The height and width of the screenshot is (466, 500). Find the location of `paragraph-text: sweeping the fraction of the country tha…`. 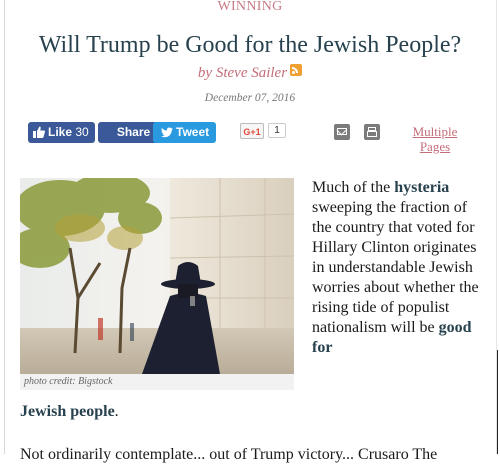

paragraph-text: sweeping the fraction of the country tha… is located at coordinates (395, 267).